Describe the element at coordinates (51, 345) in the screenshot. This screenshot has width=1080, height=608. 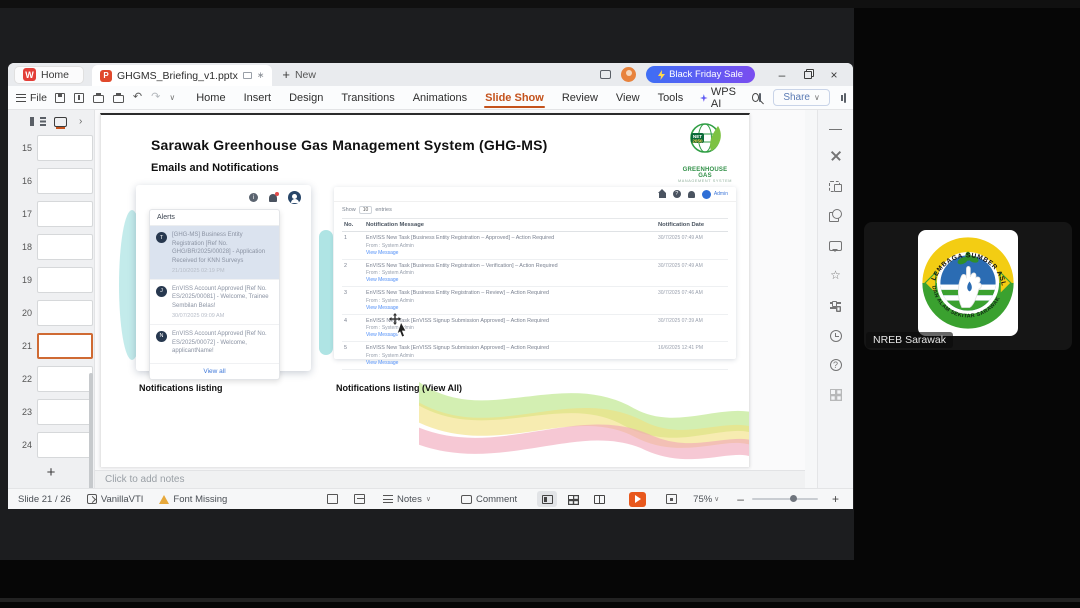
I see `slide-thumbnail-row: 21` at that location.